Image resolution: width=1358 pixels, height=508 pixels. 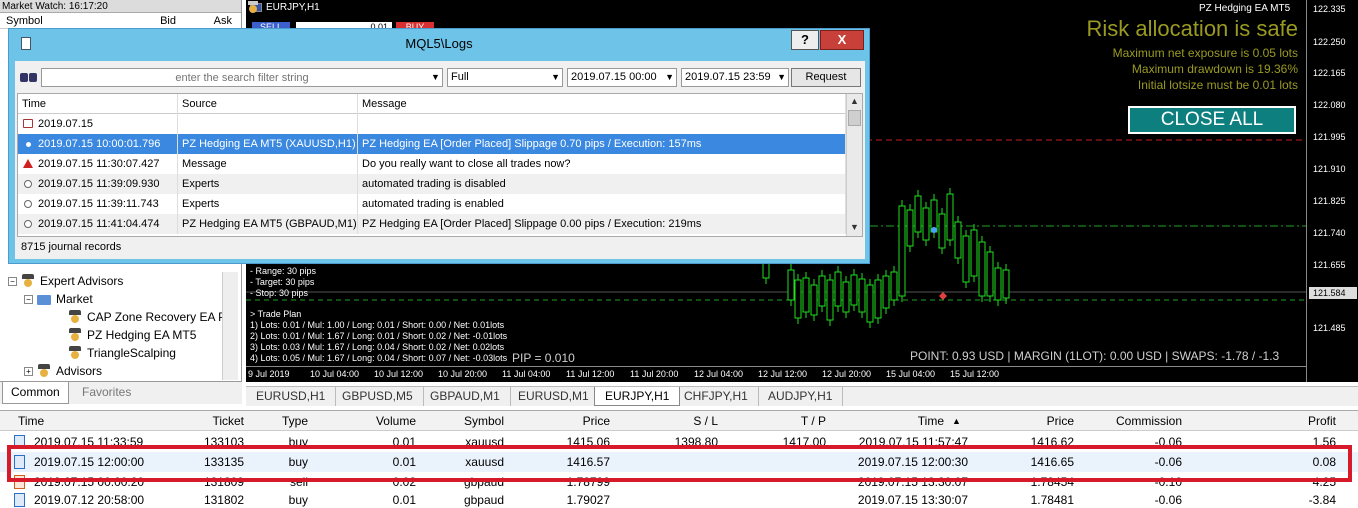 I want to click on log-time: 2019.07.15 11:39:09.930, so click(x=98, y=184).